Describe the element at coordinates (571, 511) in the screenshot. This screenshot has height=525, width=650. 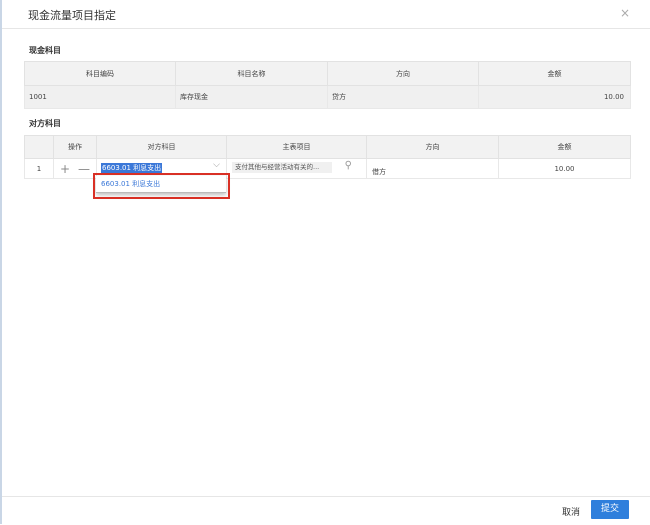
I see `cancel-button: 取消` at that location.